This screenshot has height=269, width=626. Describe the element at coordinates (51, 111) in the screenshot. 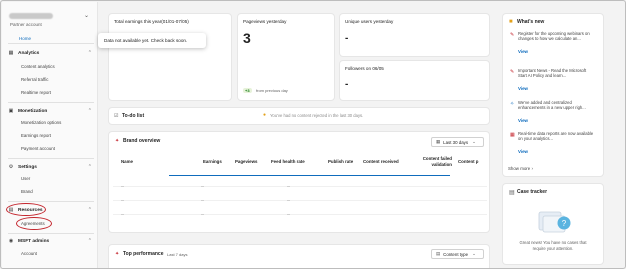

I see `sidebar-section-monetization: ▣ Monetization ⌃` at that location.